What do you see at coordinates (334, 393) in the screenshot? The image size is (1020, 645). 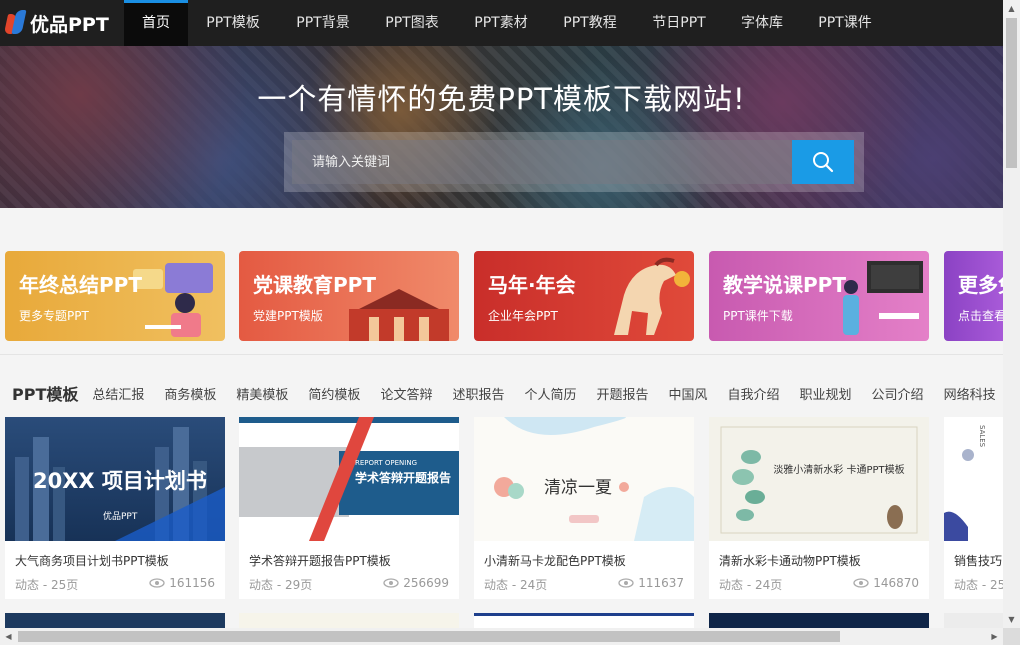 I see `category-tag: 简约模板` at bounding box center [334, 393].